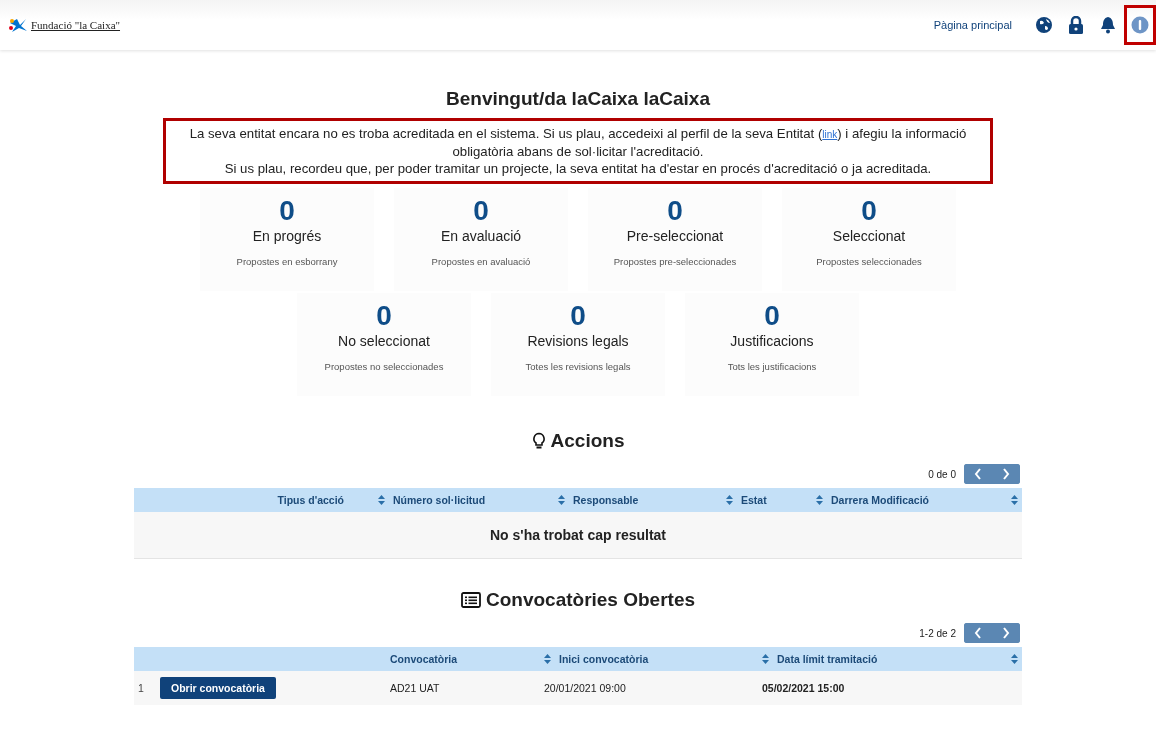 The image size is (1156, 745). Describe the element at coordinates (804, 688) in the screenshot. I see `table-cell-text: 05/02/2021 15:00` at that location.